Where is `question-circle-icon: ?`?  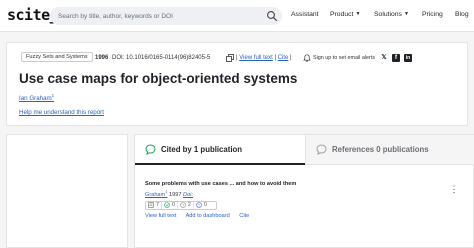
question-circle-icon: ? is located at coordinates (183, 205).